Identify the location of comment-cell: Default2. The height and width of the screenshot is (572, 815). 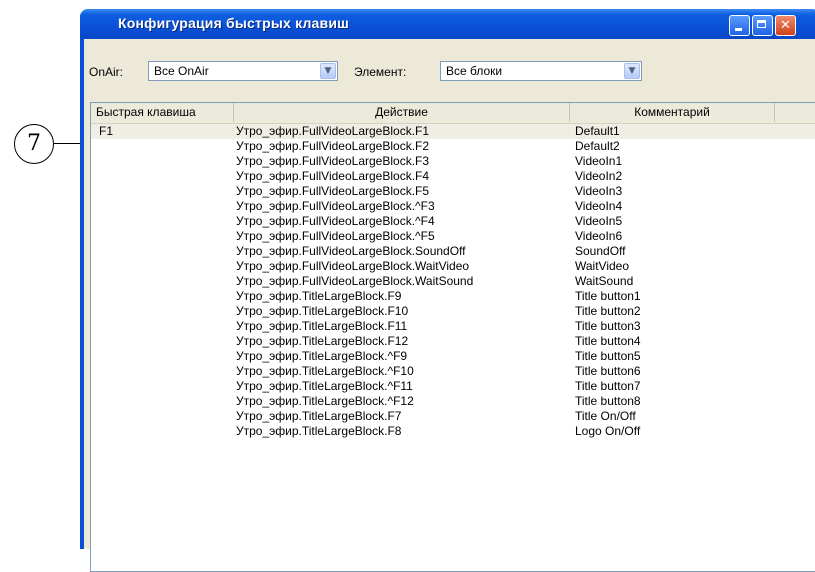
(597, 146).